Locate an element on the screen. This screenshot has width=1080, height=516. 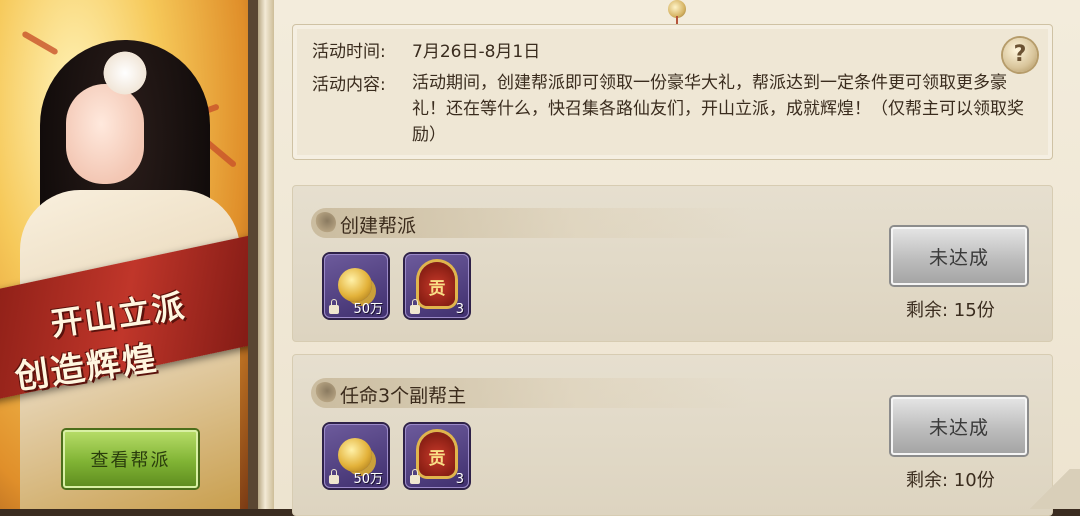
character-face is located at coordinates (105, 134).